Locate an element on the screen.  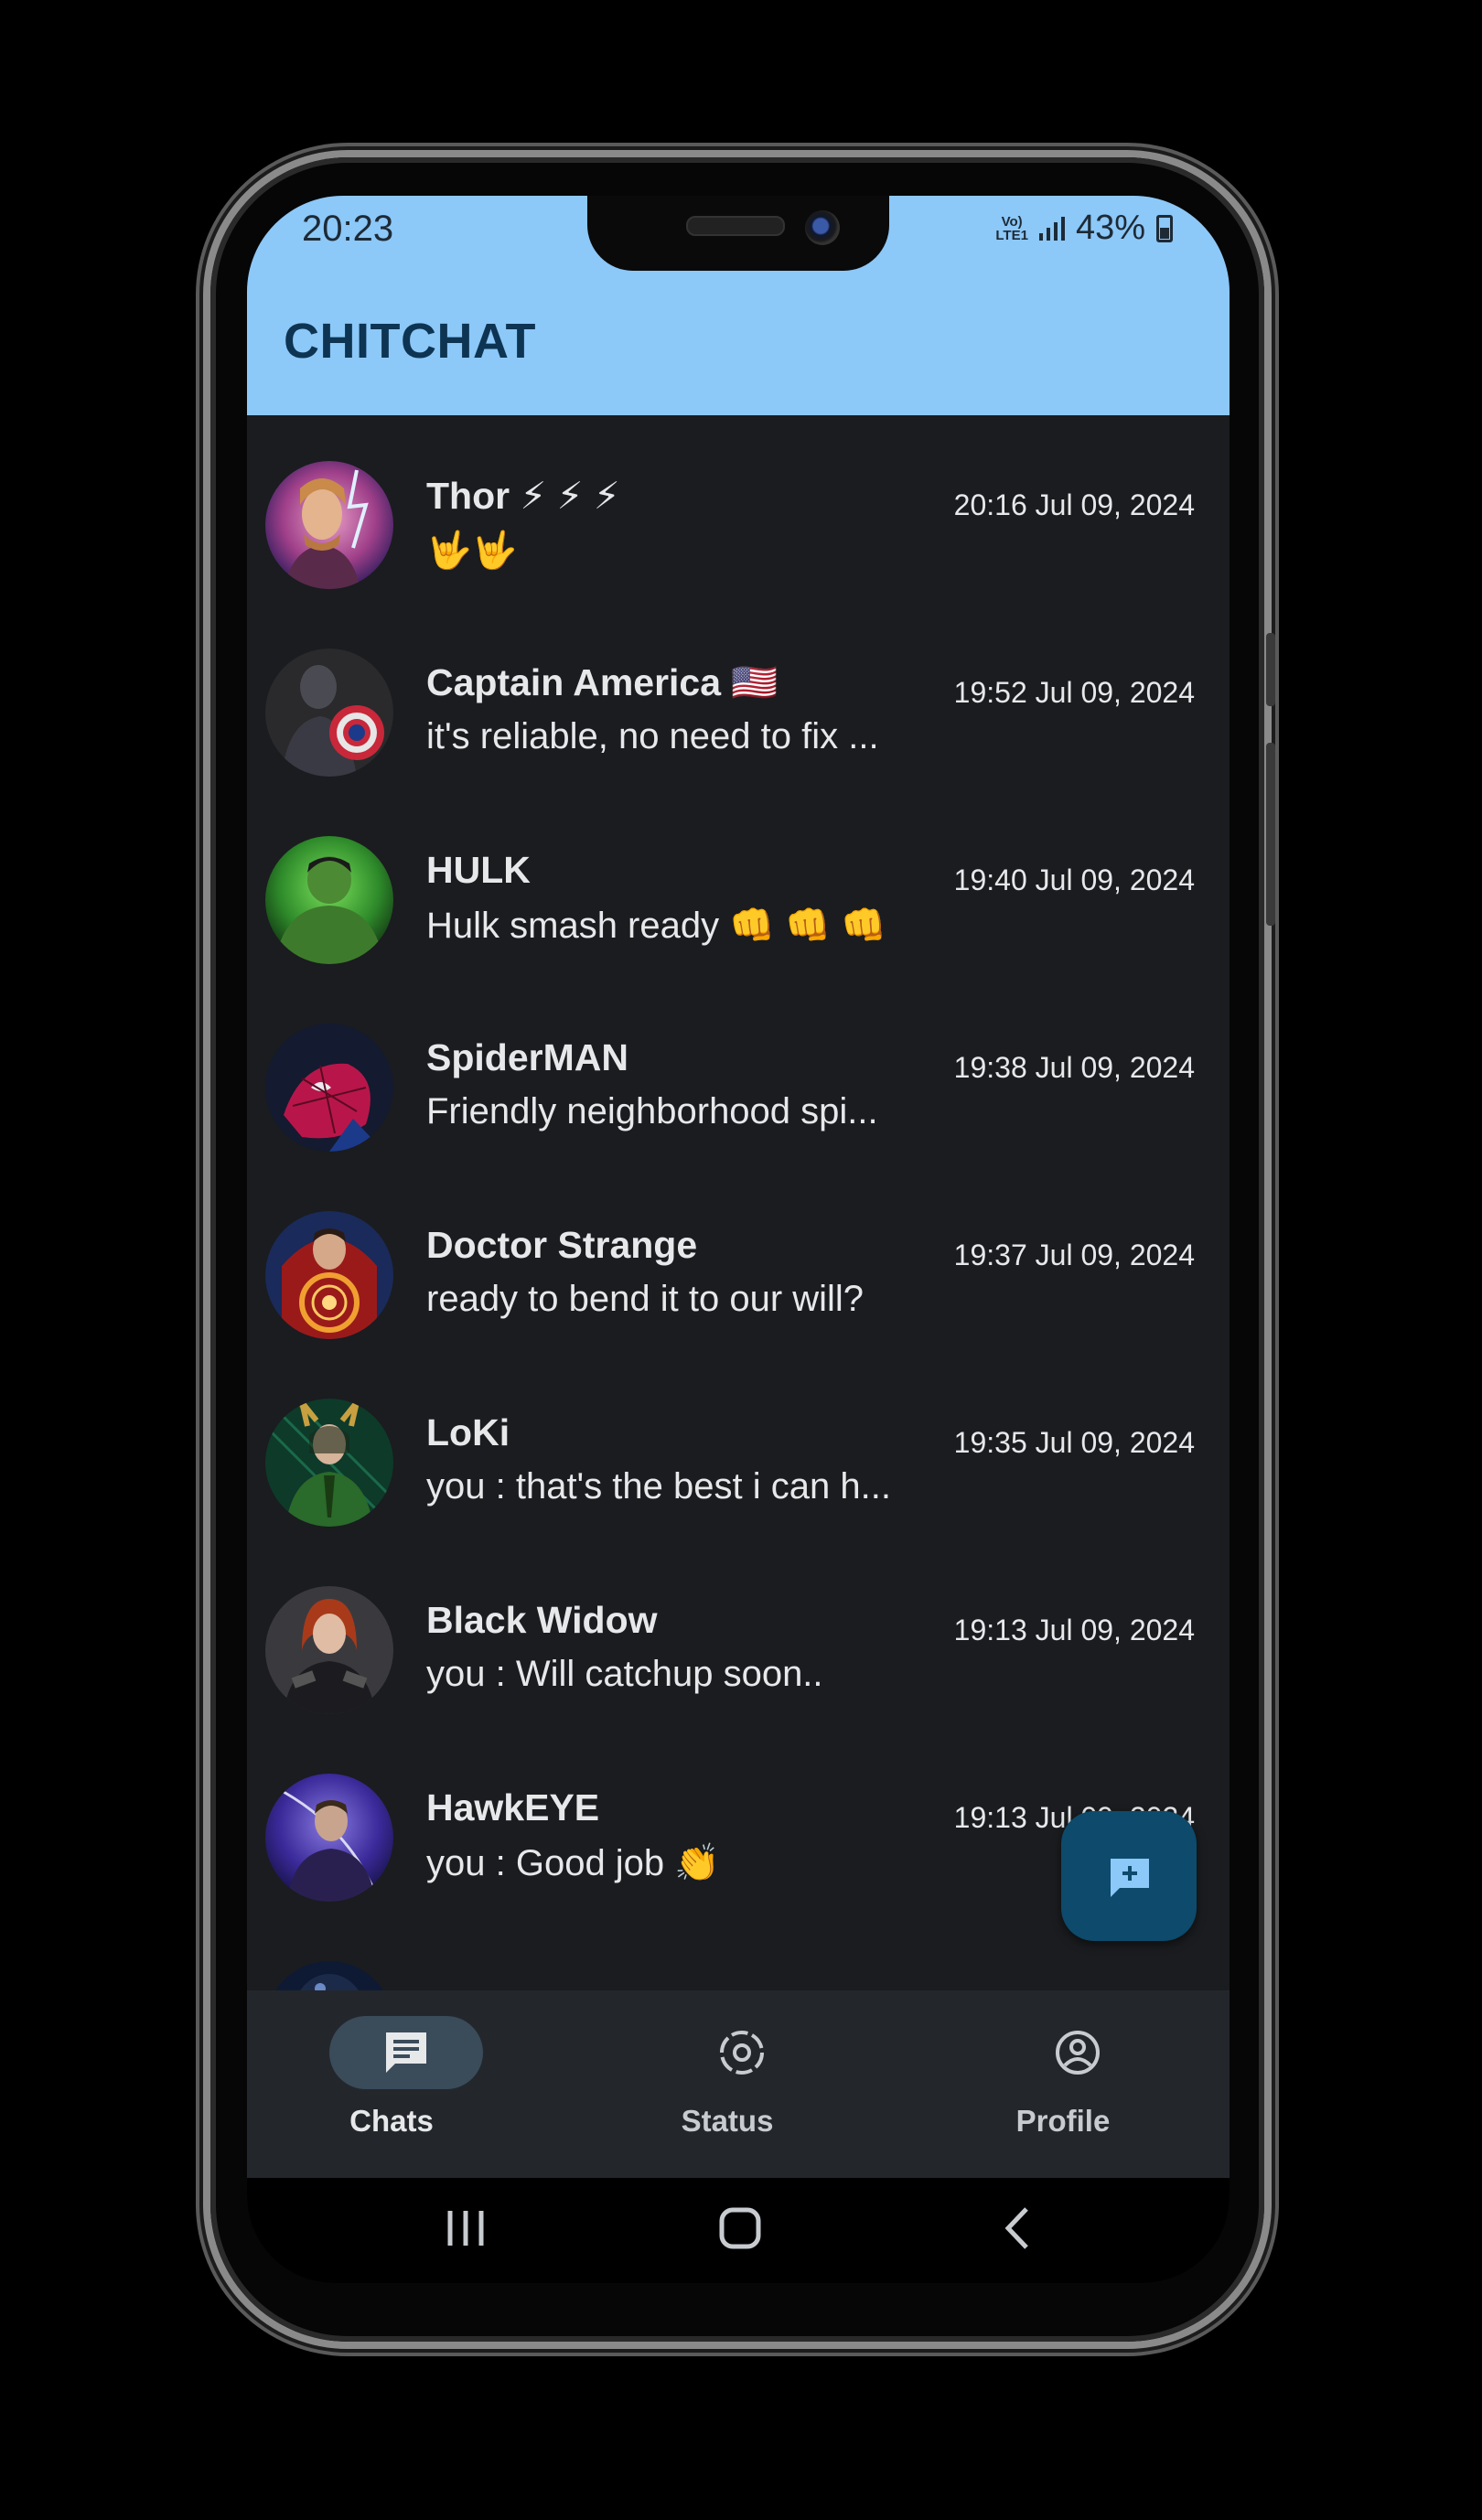
status-icon is located at coordinates (742, 2053).